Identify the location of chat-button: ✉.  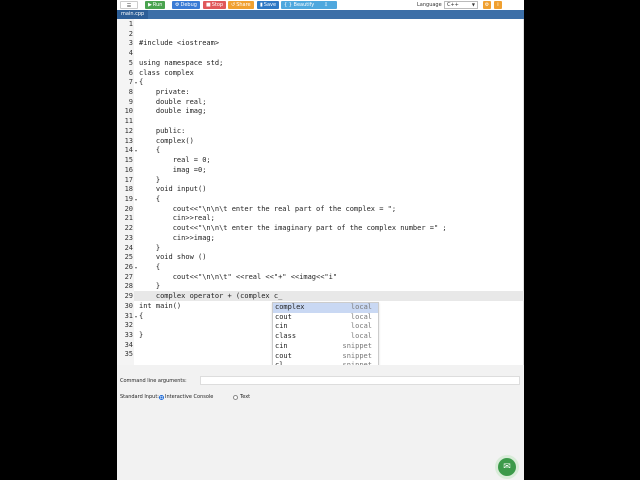
(507, 467).